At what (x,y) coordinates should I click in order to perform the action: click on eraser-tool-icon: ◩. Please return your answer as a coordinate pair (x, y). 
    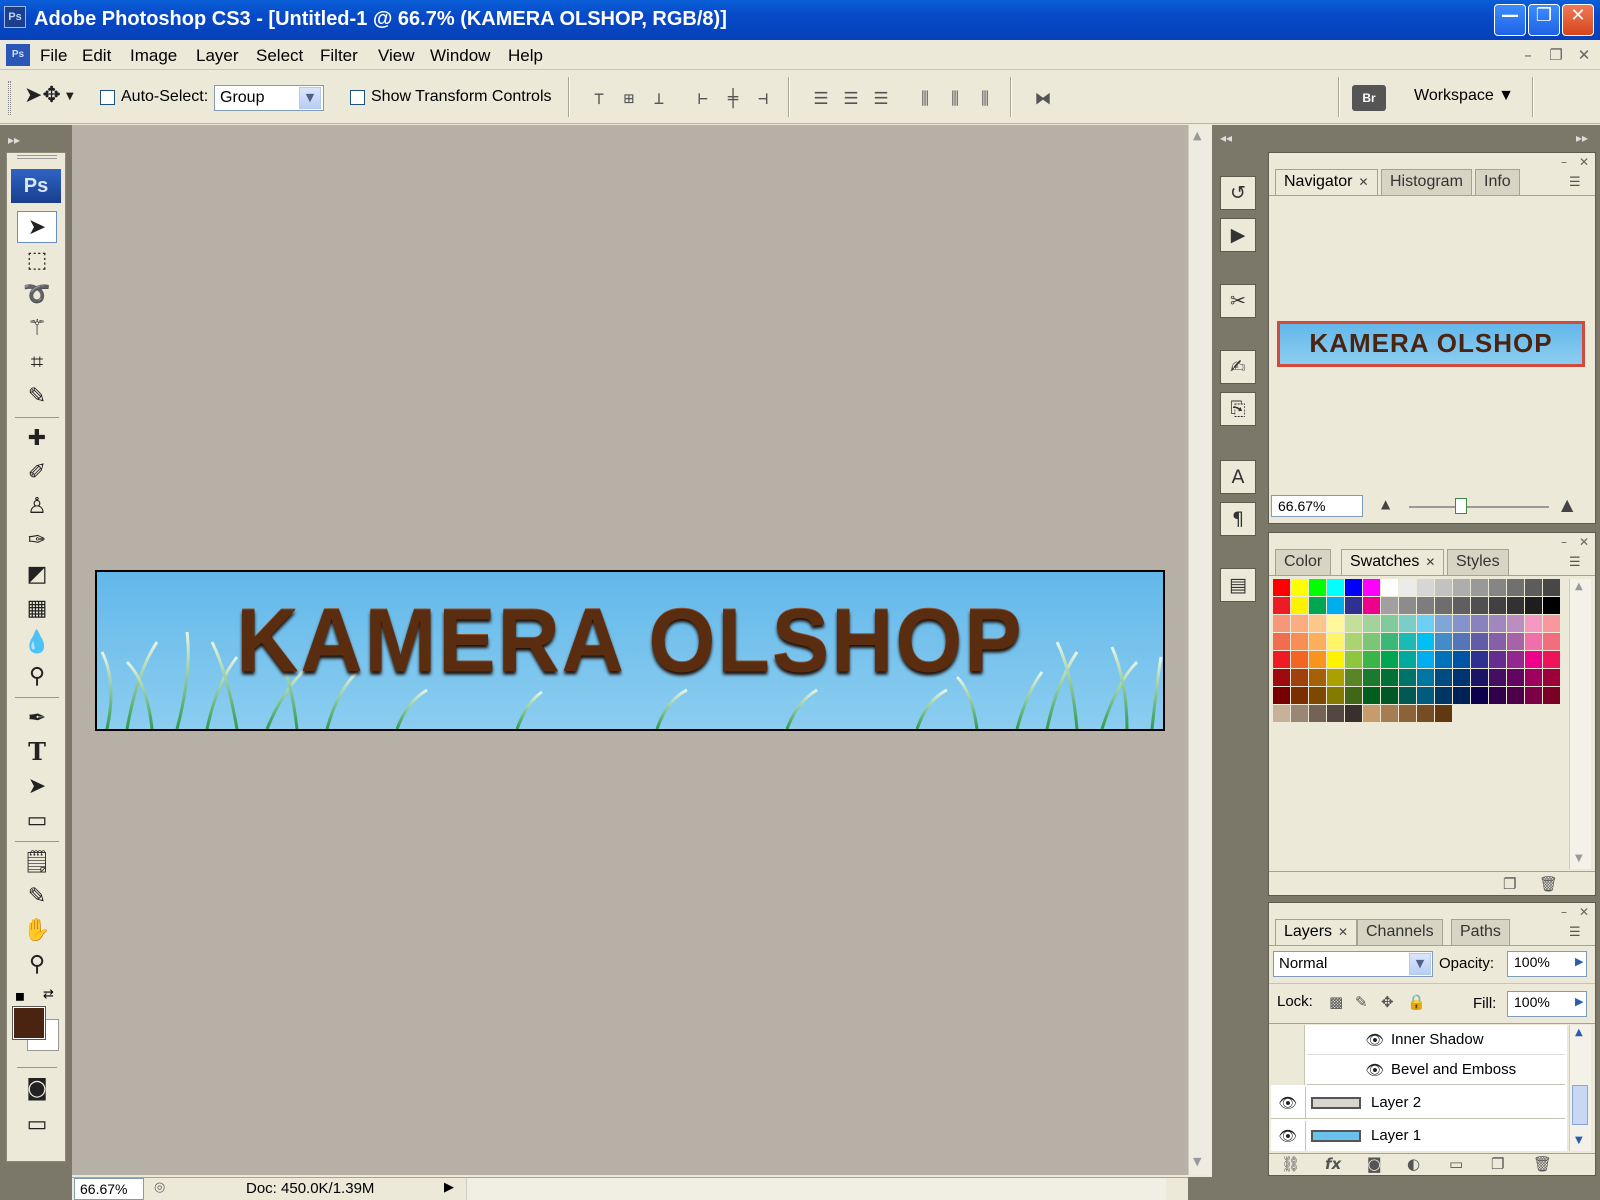
    Looking at the image, I should click on (37, 575).